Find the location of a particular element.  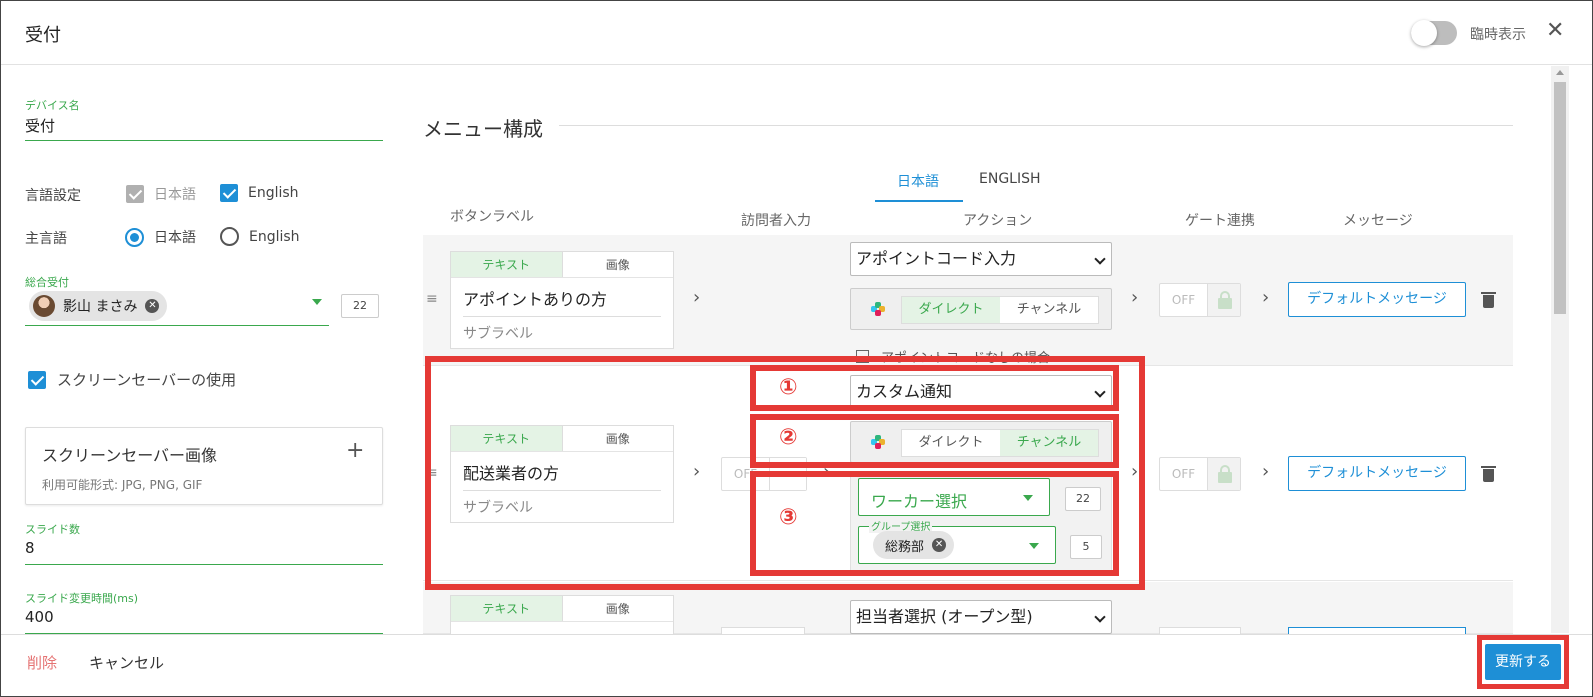

temporary-display-toggle is located at coordinates (1434, 33).